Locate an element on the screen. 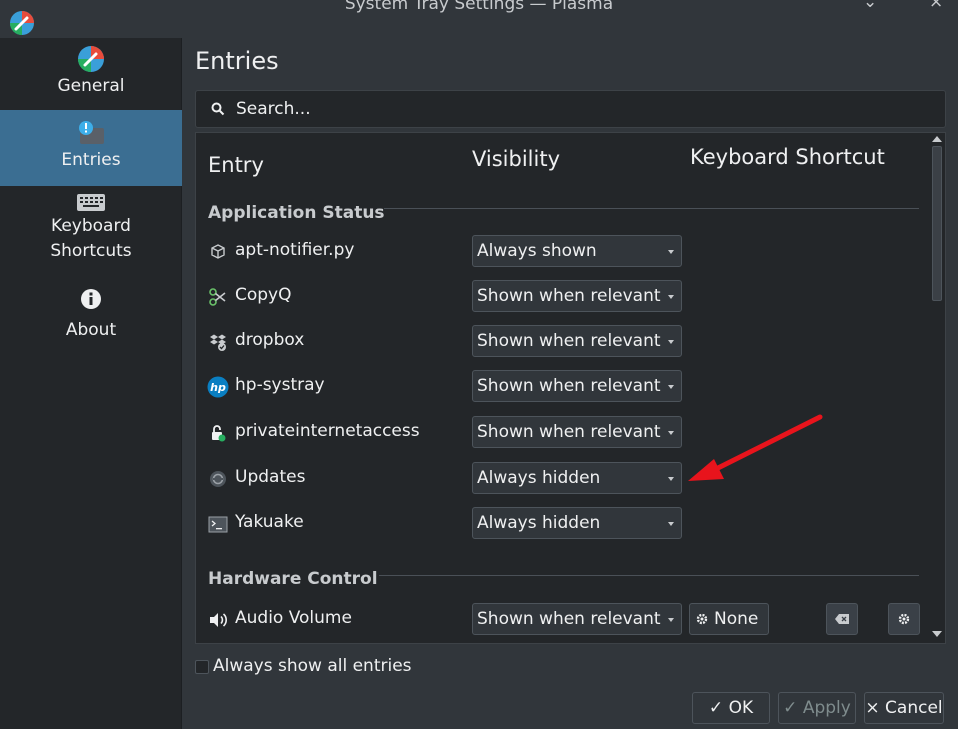  title-bar: System Tray Settings — Plasma ⌄ ^ ⨯ is located at coordinates (479, 18).